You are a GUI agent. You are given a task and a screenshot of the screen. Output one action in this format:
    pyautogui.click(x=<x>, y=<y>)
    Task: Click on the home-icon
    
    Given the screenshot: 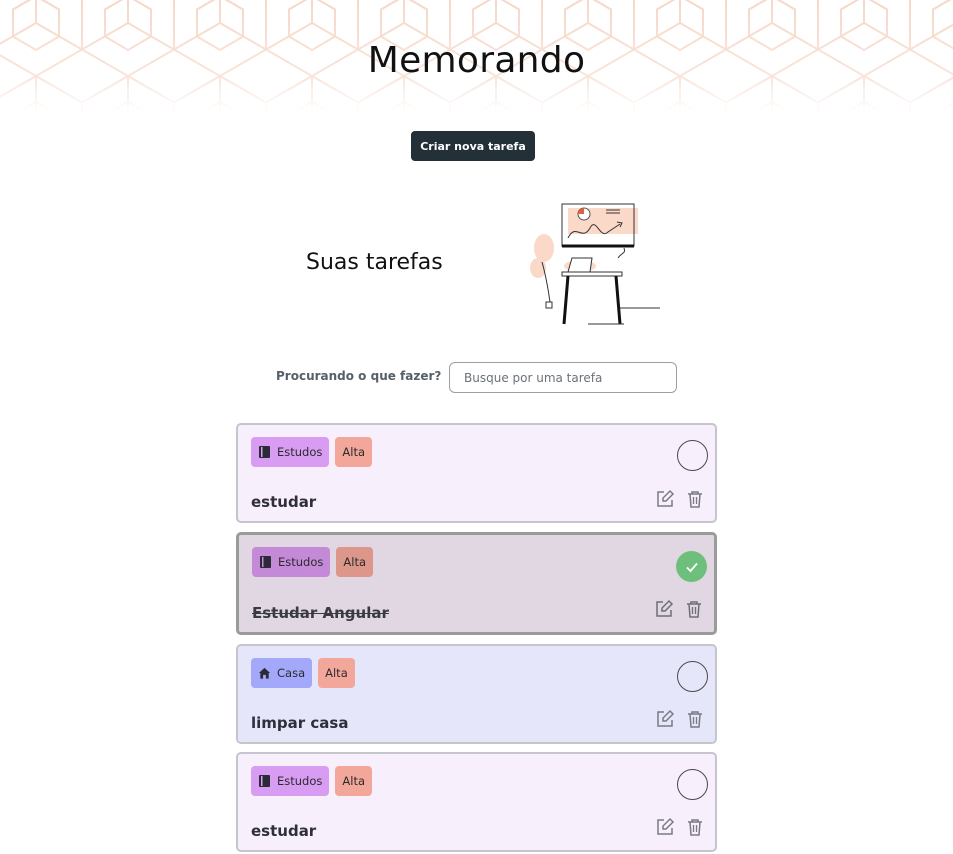 What is the action you would take?
    pyautogui.click(x=264, y=673)
    